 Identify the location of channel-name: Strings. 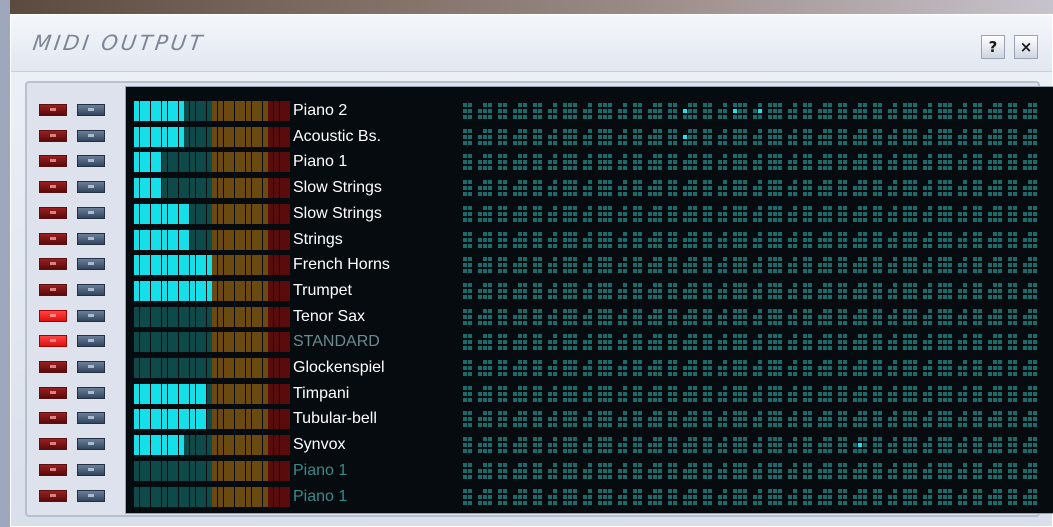
(318, 240).